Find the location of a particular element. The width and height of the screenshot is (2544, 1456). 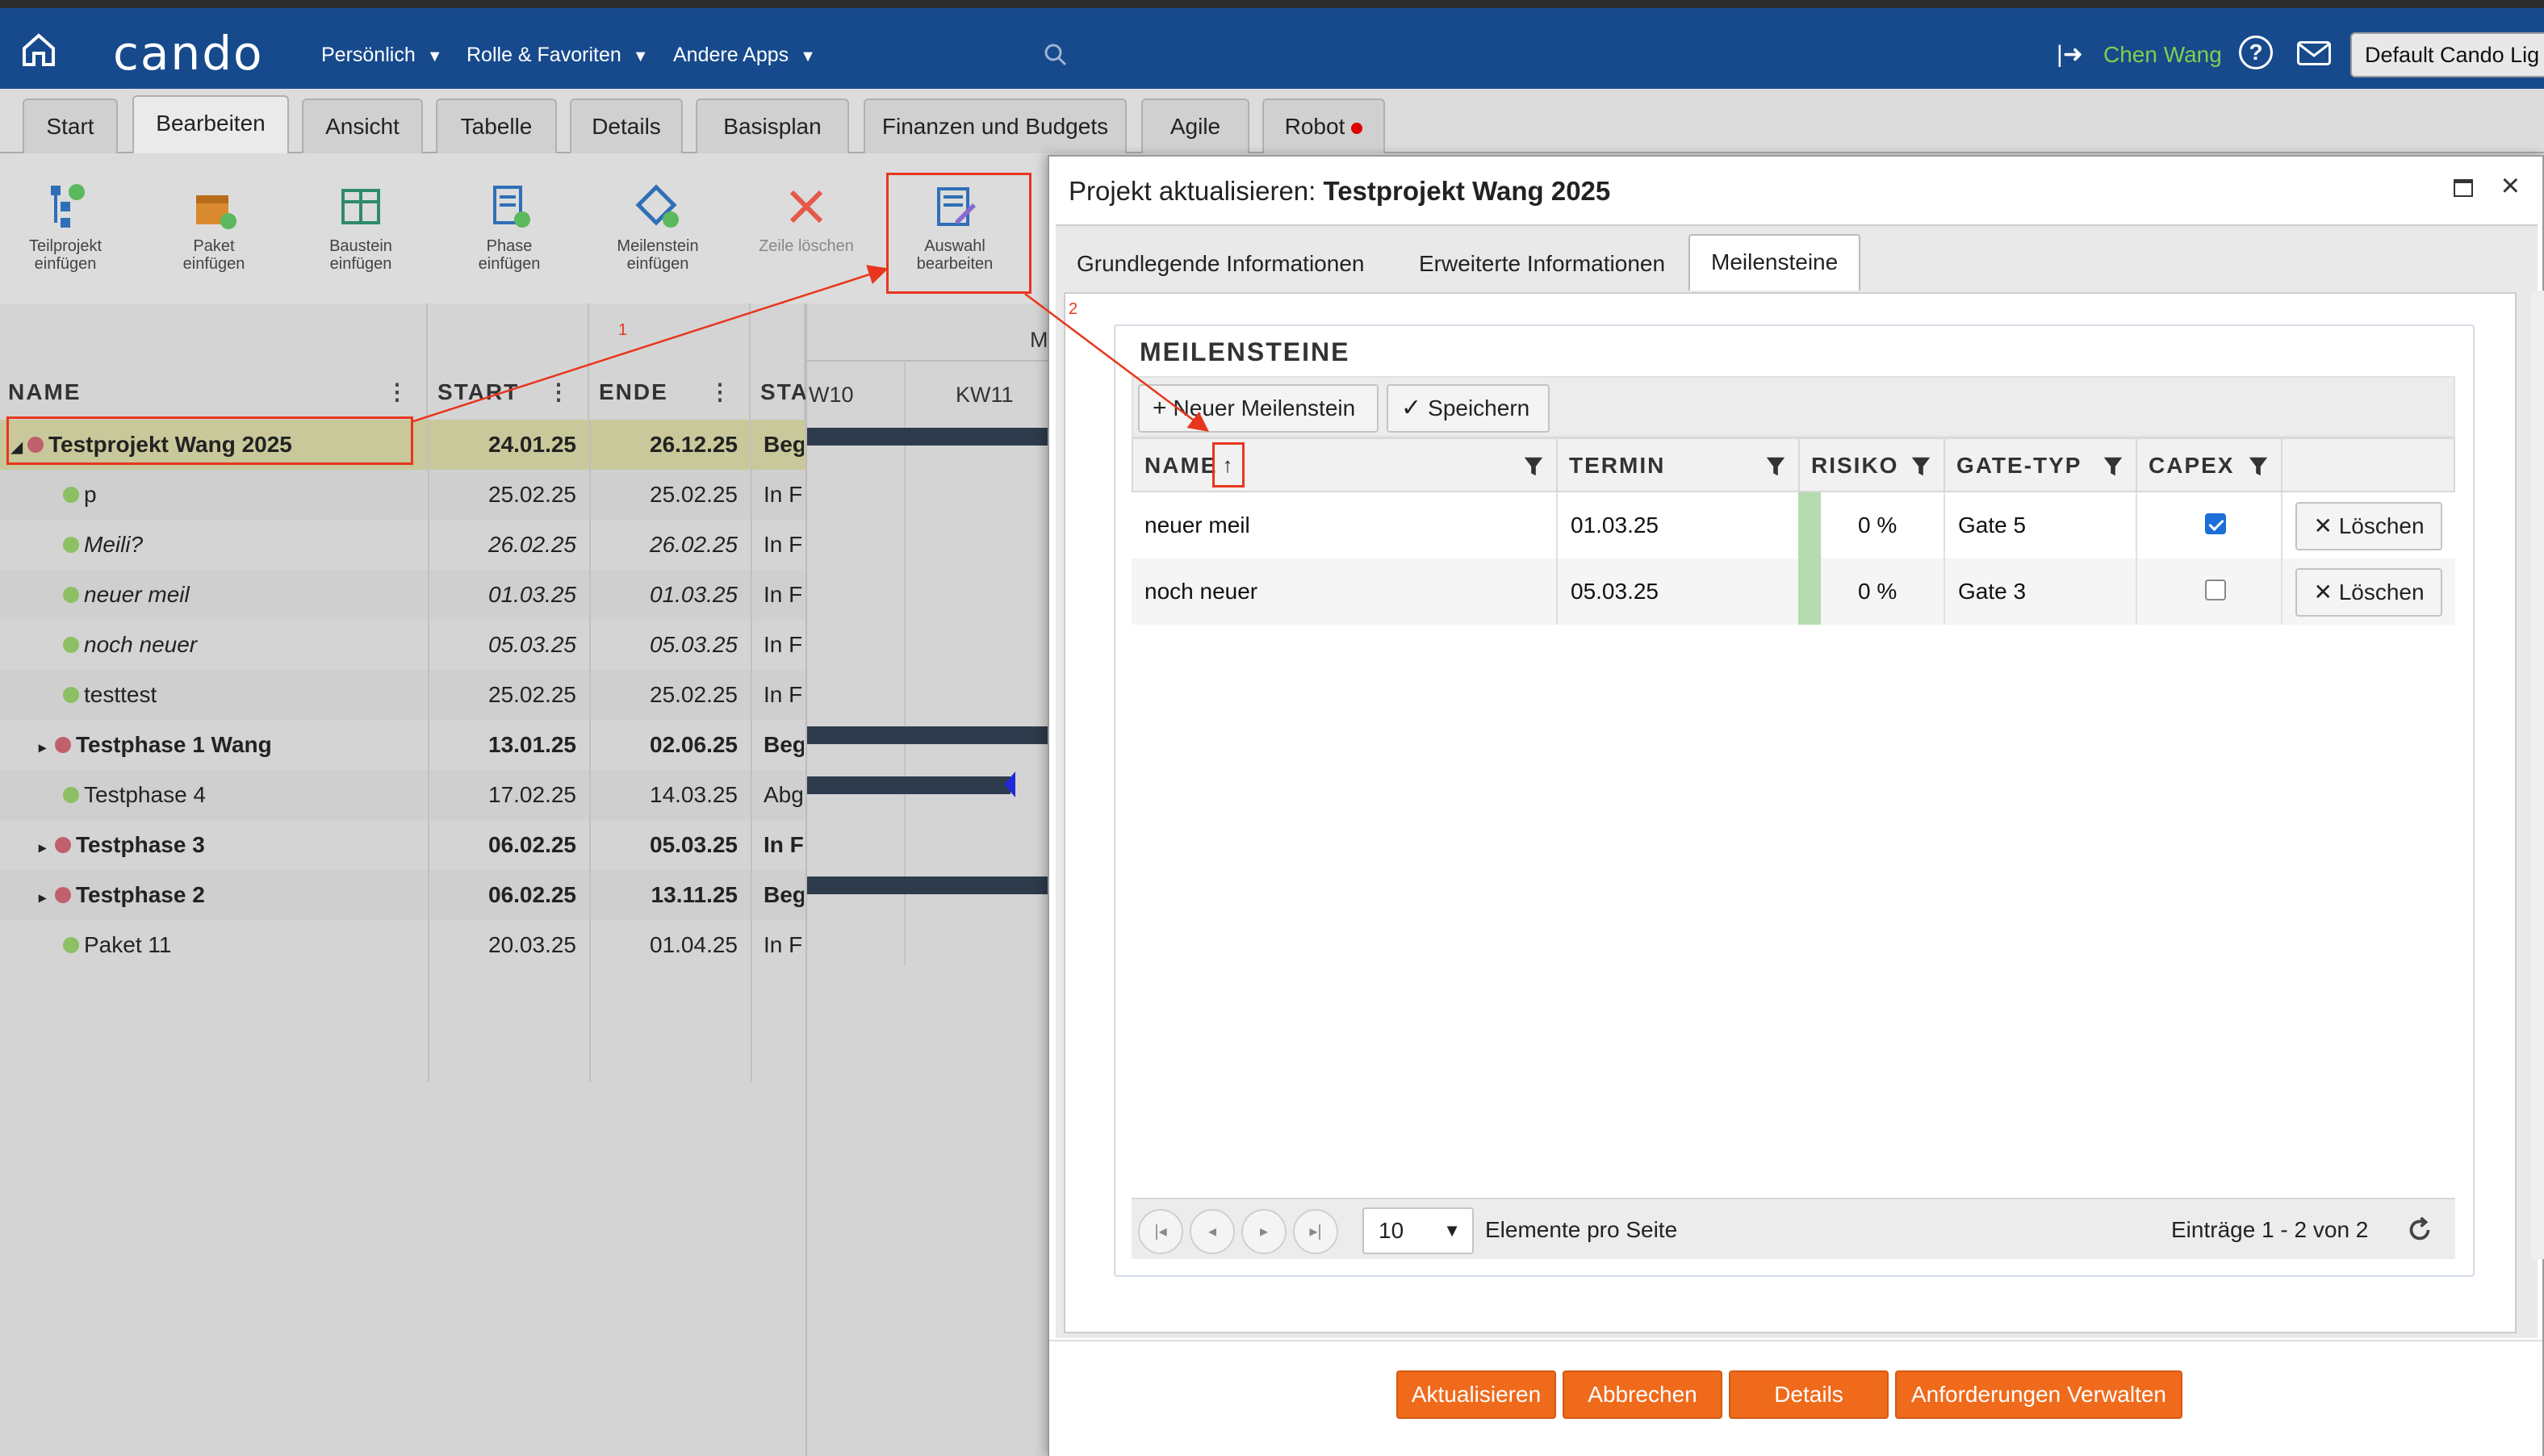

row-end-cell: 26.12.25 is located at coordinates (670, 445).